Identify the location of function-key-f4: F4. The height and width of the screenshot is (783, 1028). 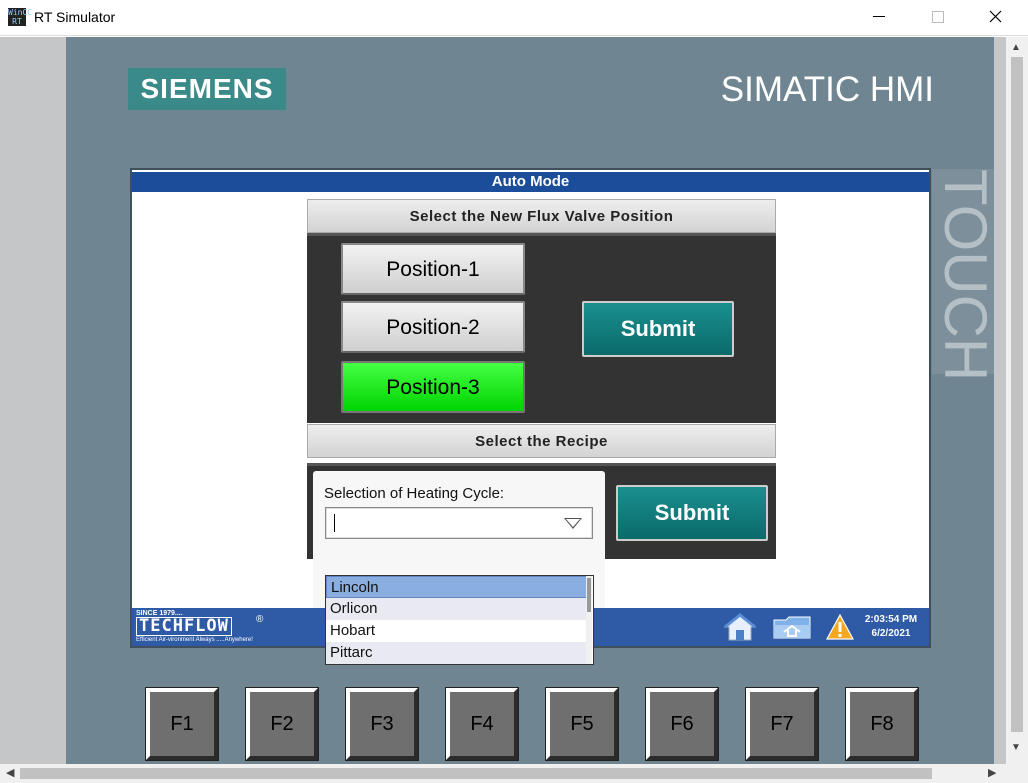
(482, 724).